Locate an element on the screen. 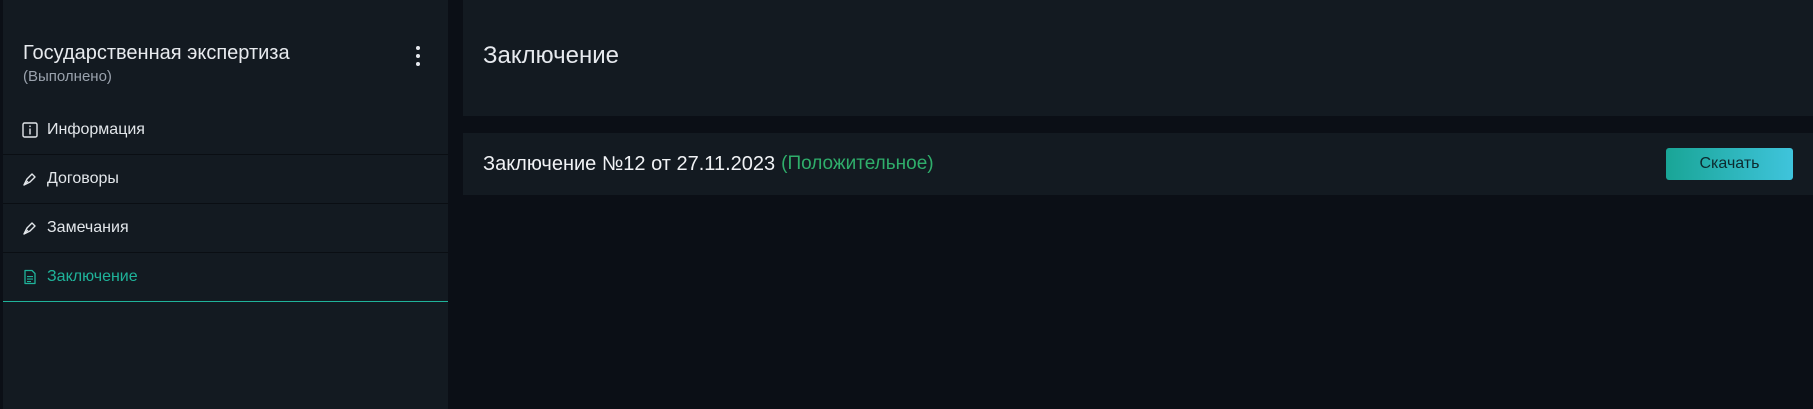 The width and height of the screenshot is (1813, 409). page-title: Заключение is located at coordinates (551, 55).